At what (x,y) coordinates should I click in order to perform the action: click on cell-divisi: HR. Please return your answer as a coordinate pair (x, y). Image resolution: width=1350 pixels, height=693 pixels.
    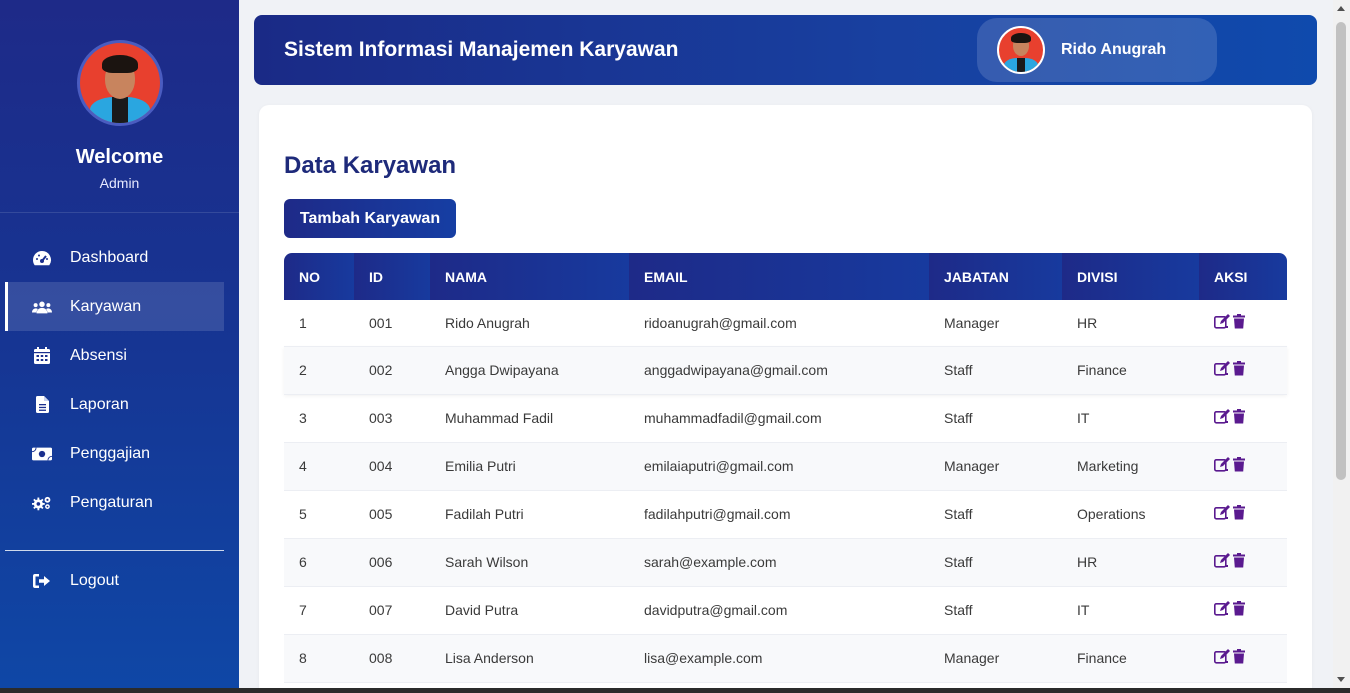
    Looking at the image, I should click on (1130, 562).